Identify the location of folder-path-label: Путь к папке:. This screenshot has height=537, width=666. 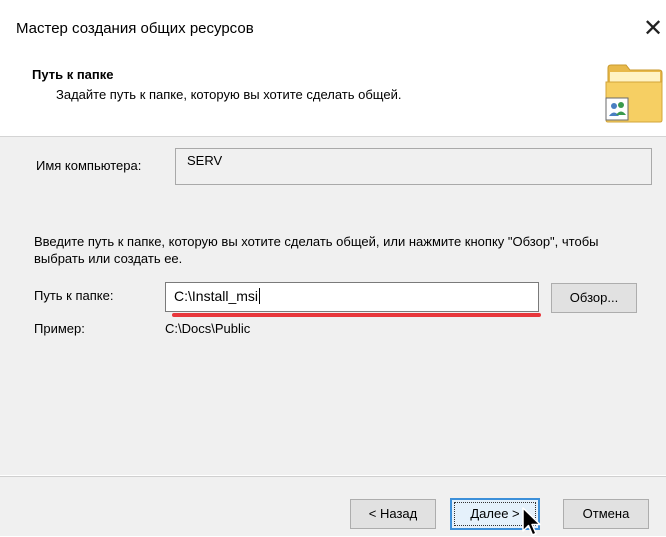
(74, 295).